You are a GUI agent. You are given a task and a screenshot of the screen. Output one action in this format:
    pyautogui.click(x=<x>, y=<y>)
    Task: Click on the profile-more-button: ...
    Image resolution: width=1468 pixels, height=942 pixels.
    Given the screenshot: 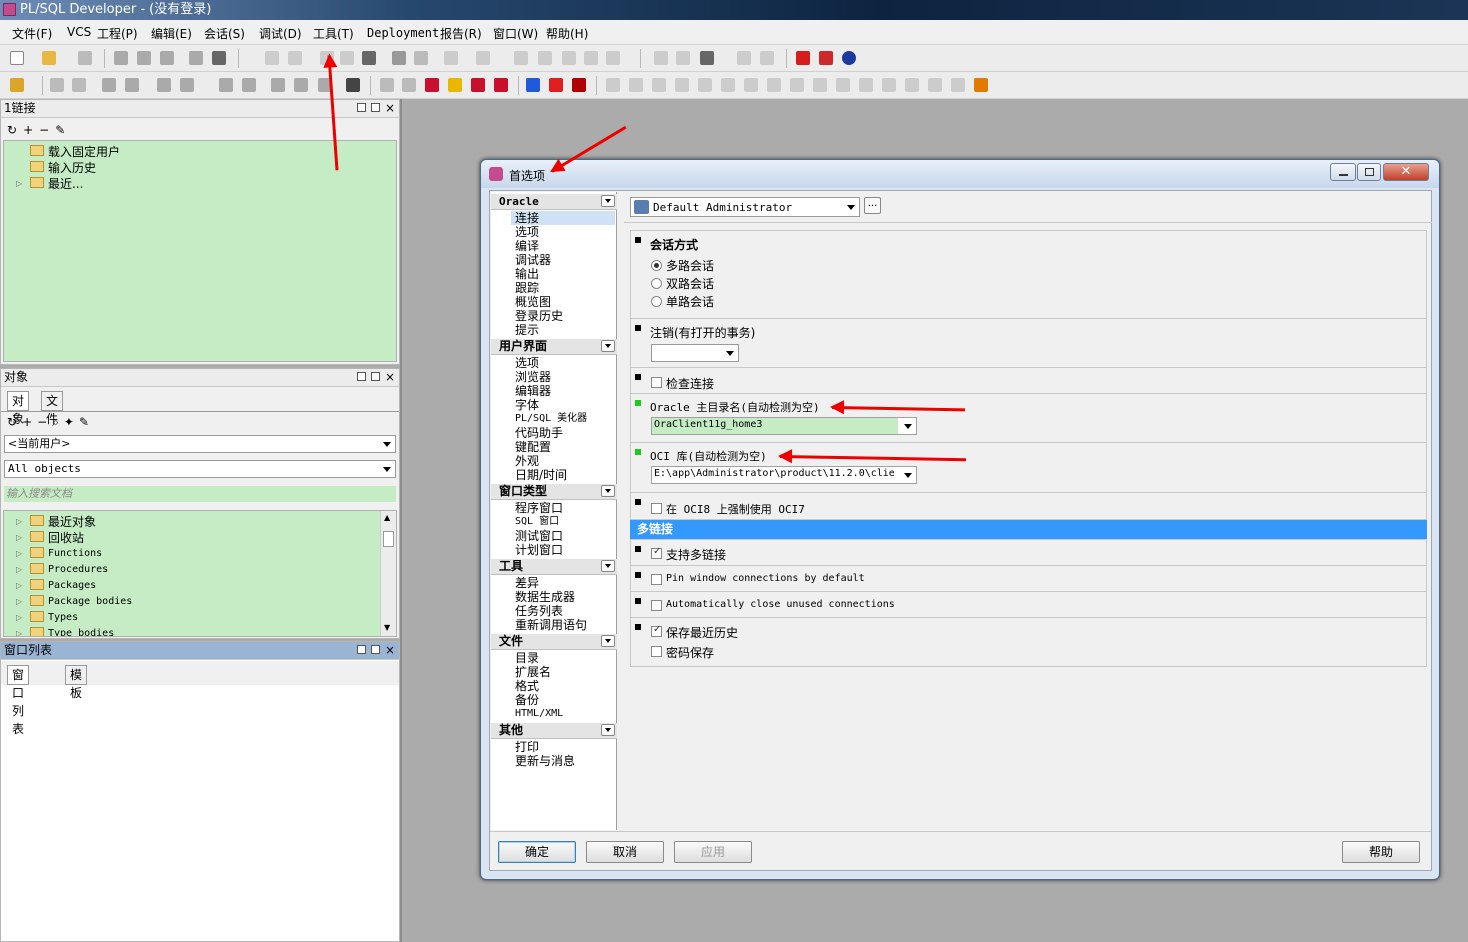 What is the action you would take?
    pyautogui.click(x=872, y=205)
    